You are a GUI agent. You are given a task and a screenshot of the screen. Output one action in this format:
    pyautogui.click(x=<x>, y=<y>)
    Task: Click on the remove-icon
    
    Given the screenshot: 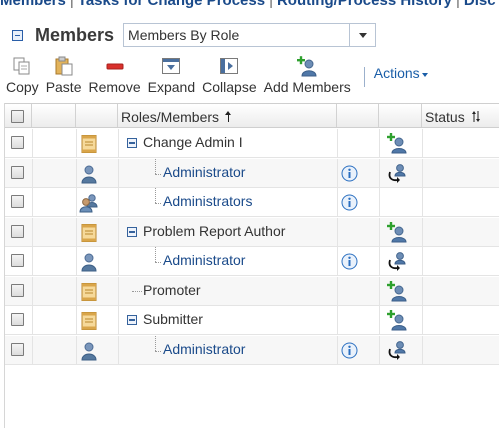 What is the action you would take?
    pyautogui.click(x=115, y=66)
    